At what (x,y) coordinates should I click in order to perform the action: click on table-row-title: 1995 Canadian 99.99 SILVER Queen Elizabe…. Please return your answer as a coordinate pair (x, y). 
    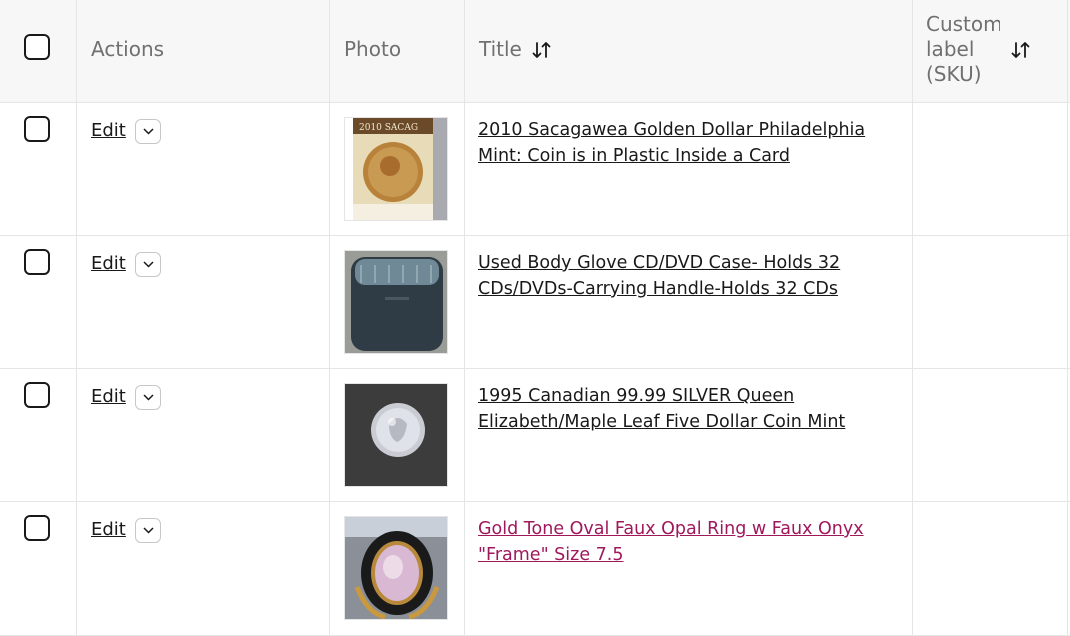
    Looking at the image, I should click on (689, 435).